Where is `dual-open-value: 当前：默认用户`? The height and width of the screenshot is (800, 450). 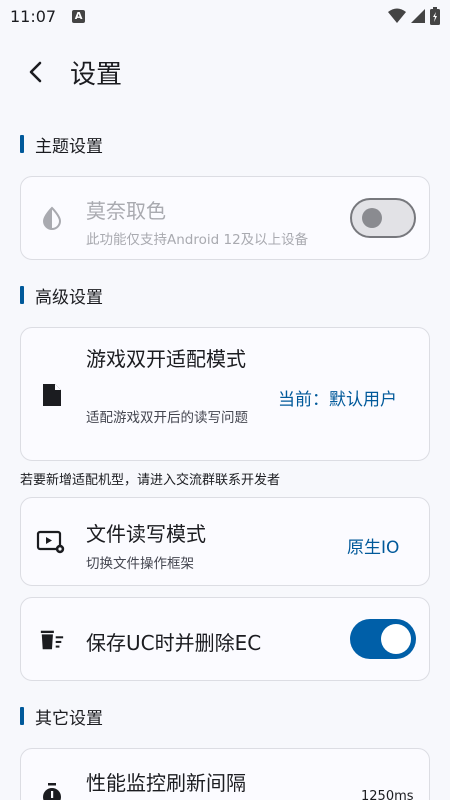 dual-open-value: 当前：默认用户 is located at coordinates (337, 400).